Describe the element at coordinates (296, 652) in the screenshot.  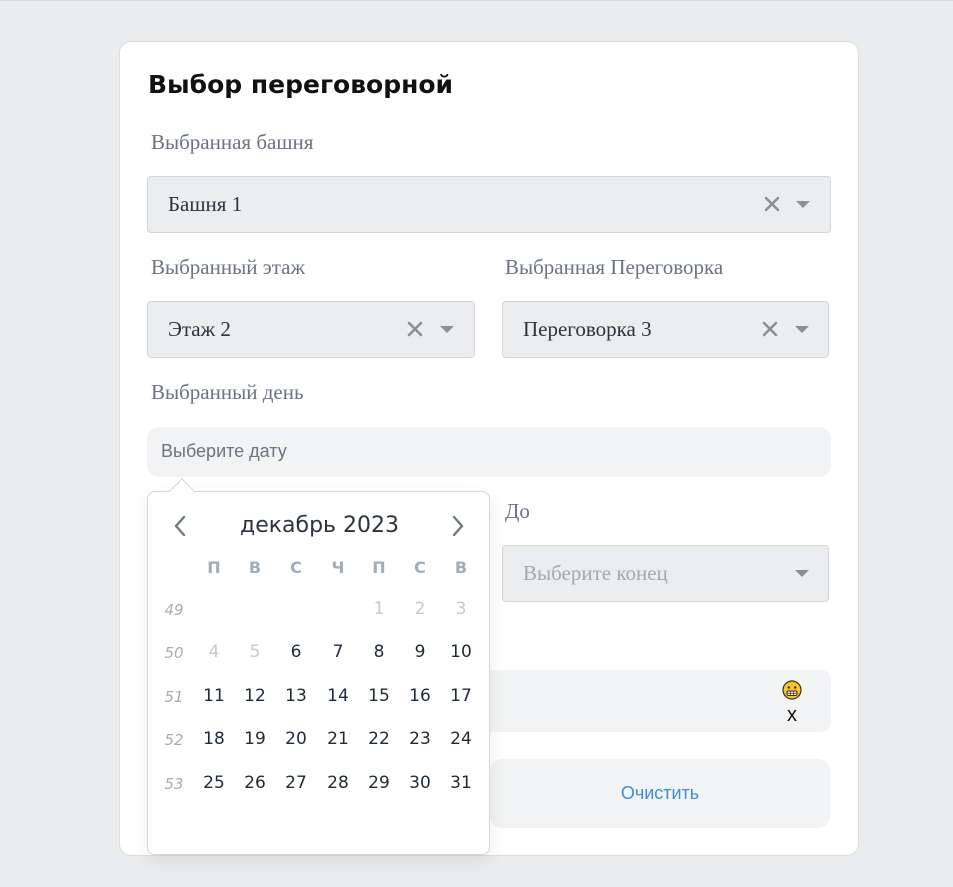
I see `calendar-day: 6` at that location.